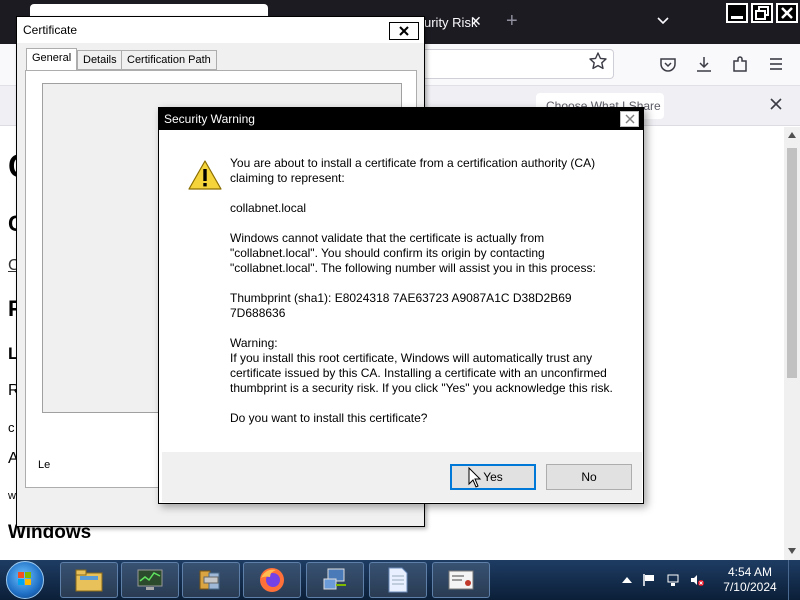 This screenshot has width=800, height=600. I want to click on security-warning-titlebar: Security Warning, so click(401, 119).